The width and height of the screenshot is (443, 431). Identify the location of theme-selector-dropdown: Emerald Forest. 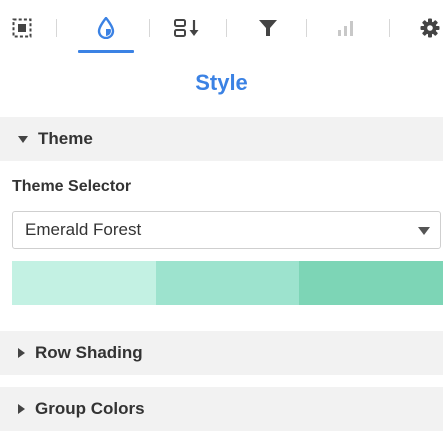
(226, 230).